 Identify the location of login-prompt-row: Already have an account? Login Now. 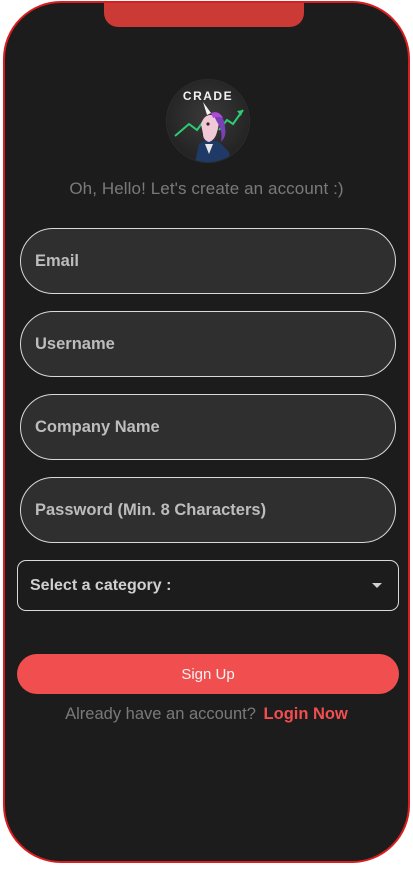
(206, 714).